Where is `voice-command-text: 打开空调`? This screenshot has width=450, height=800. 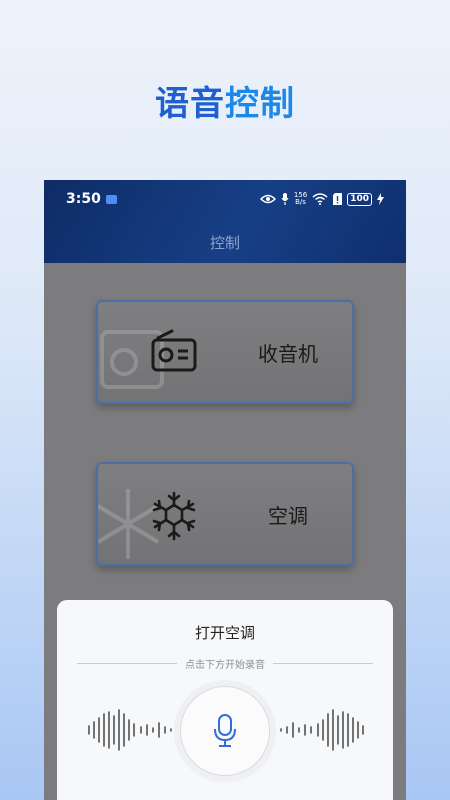 voice-command-text: 打开空调 is located at coordinates (224, 633).